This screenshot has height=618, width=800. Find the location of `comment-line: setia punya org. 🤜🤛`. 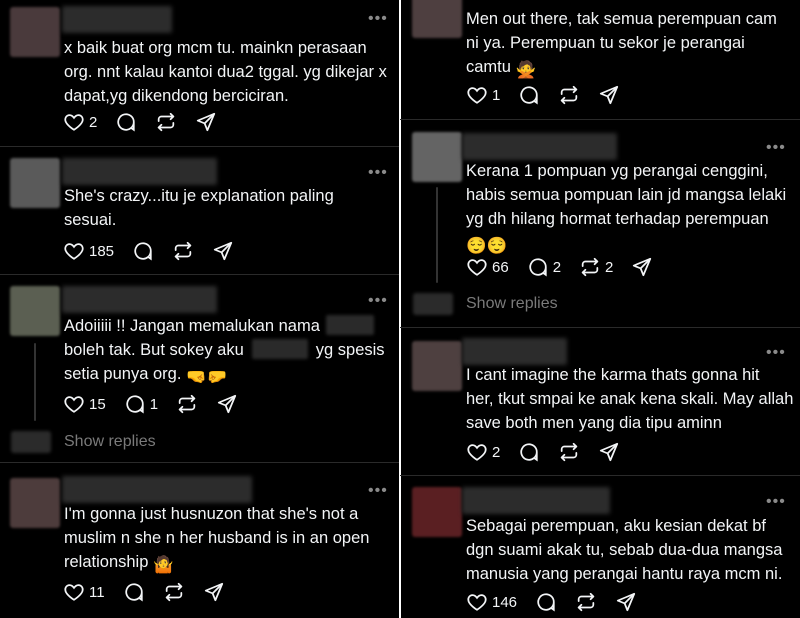

comment-line: setia punya org. 🤜🤛 is located at coordinates (224, 375).